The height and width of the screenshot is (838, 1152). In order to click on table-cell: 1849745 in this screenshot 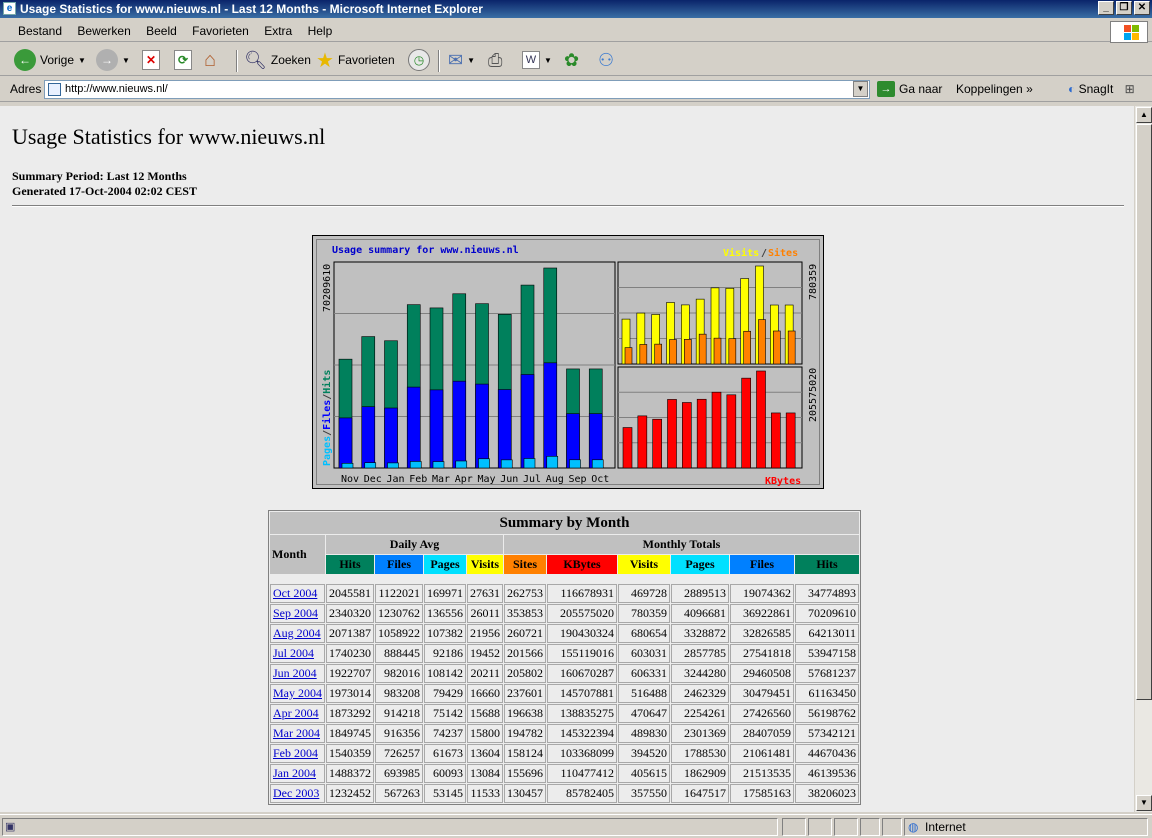, I will do `click(350, 733)`.